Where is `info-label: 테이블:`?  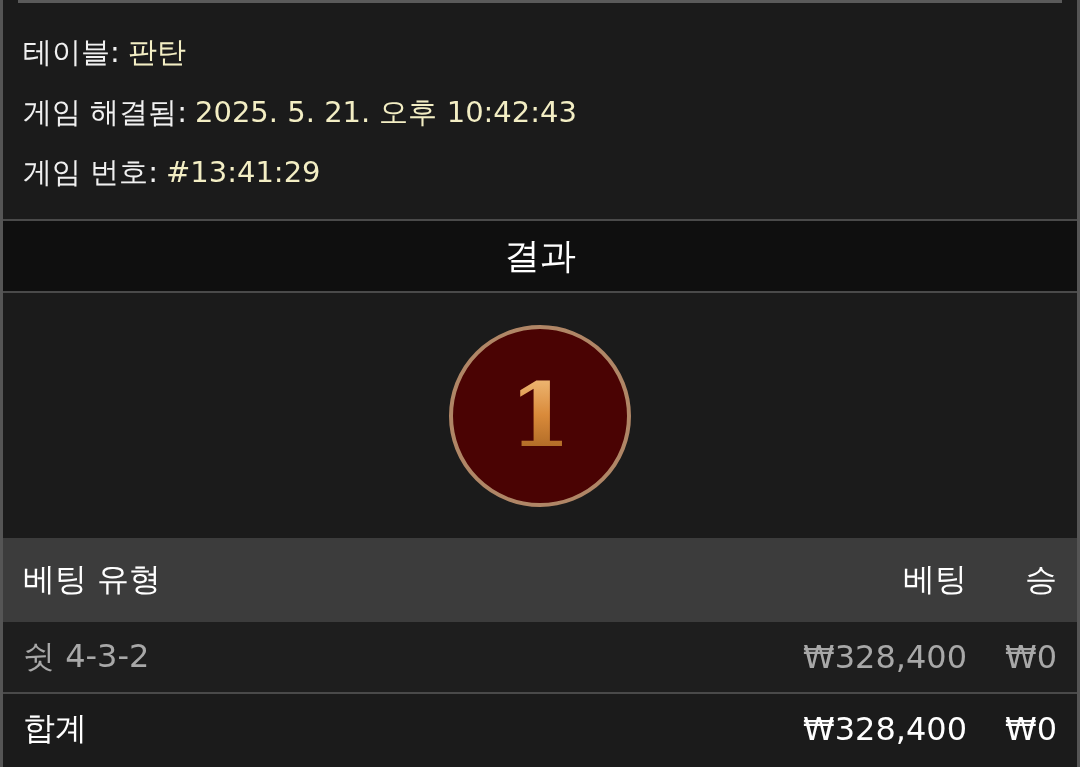 info-label: 테이블: is located at coordinates (71, 52).